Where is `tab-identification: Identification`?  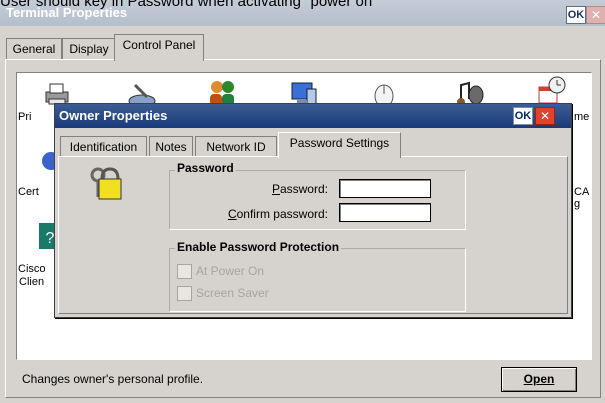
tab-identification: Identification is located at coordinates (103, 146).